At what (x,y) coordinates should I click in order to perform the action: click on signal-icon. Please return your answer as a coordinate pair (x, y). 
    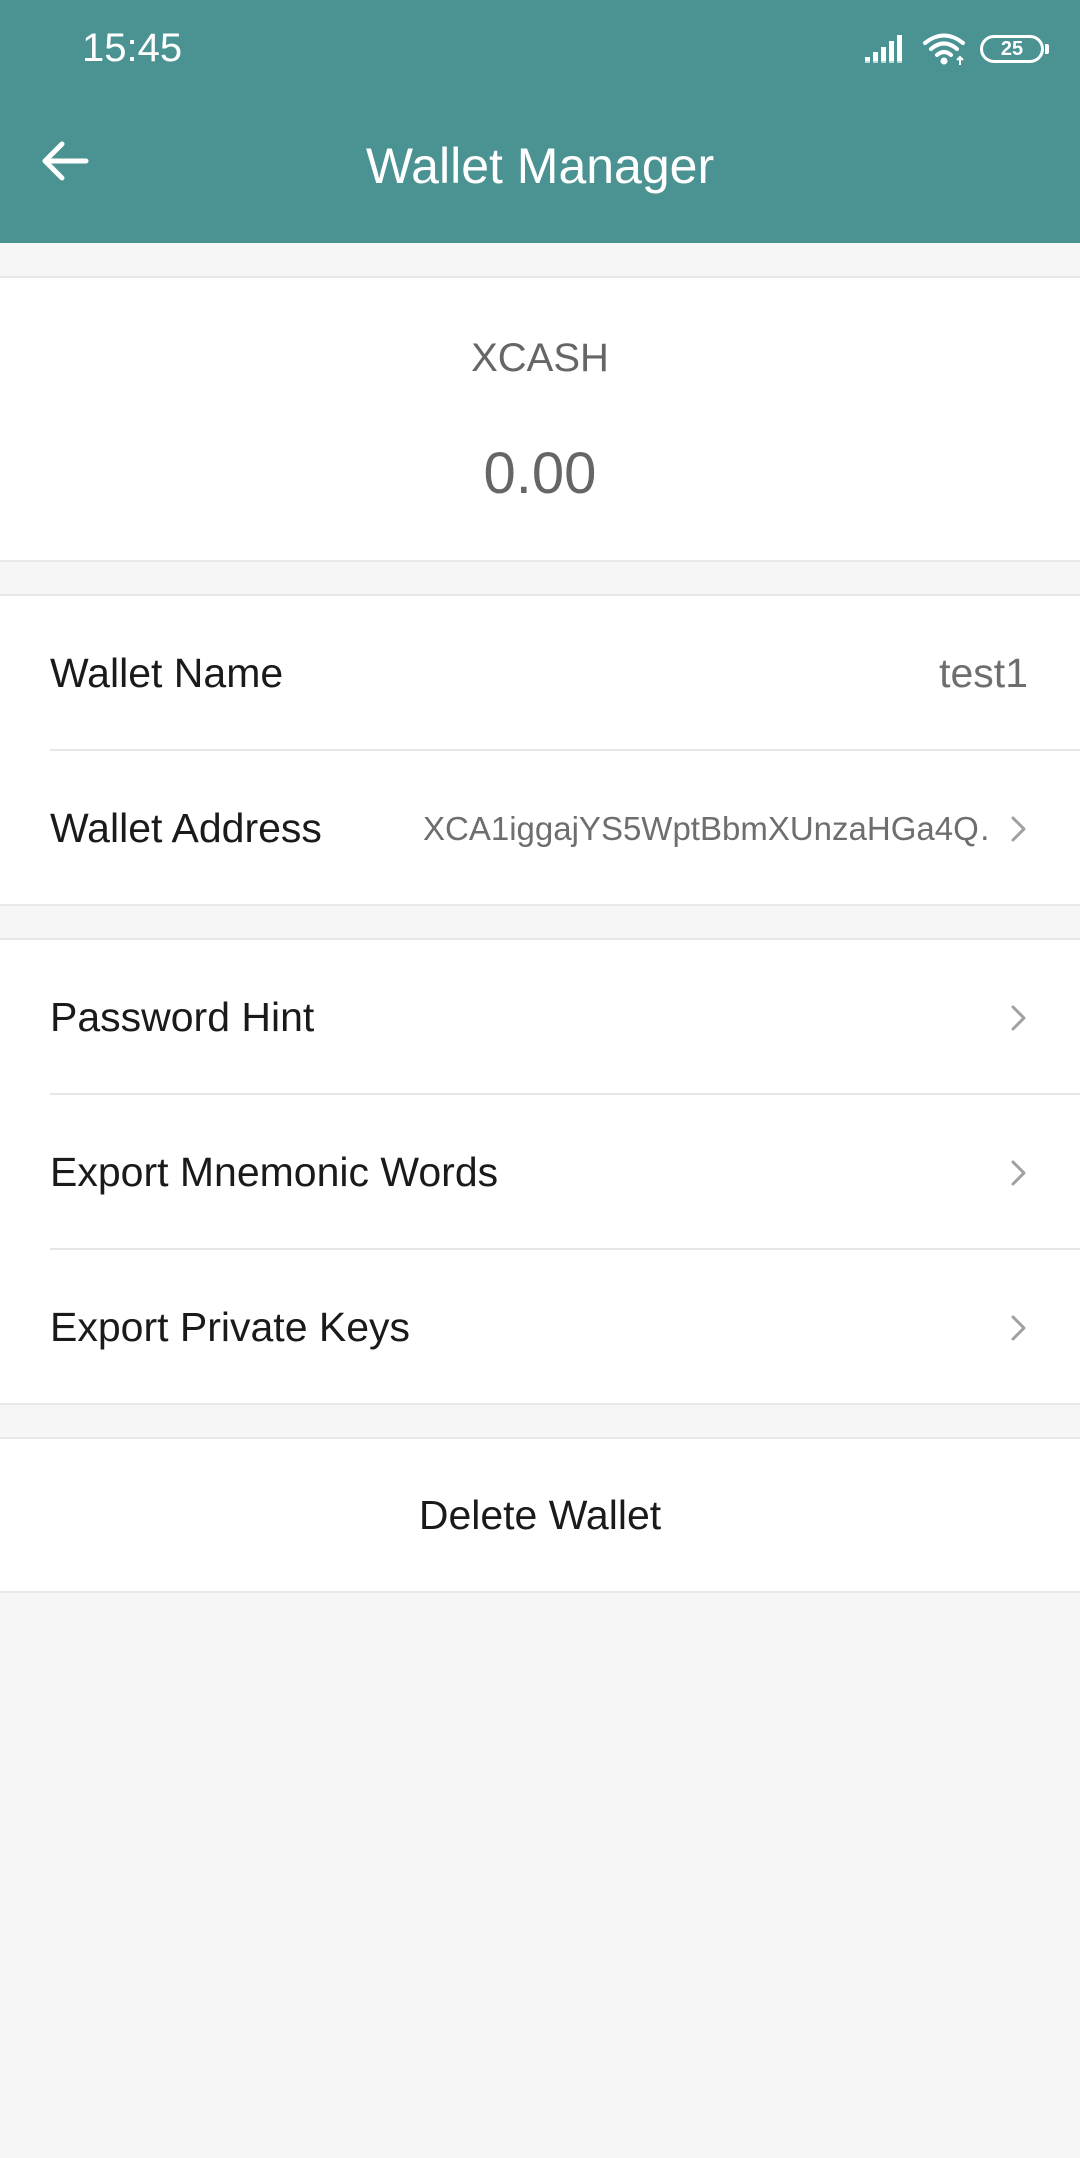
    Looking at the image, I should click on (886, 49).